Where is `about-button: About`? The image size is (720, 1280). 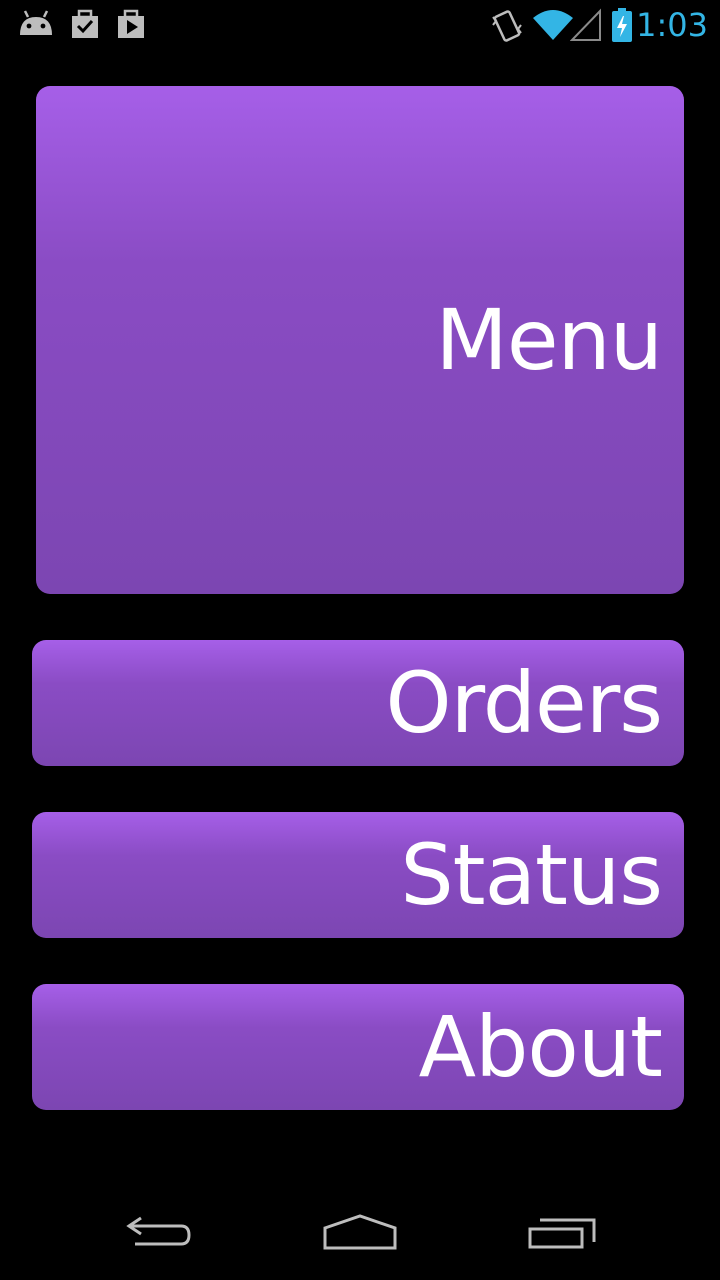
about-button: About is located at coordinates (358, 1047).